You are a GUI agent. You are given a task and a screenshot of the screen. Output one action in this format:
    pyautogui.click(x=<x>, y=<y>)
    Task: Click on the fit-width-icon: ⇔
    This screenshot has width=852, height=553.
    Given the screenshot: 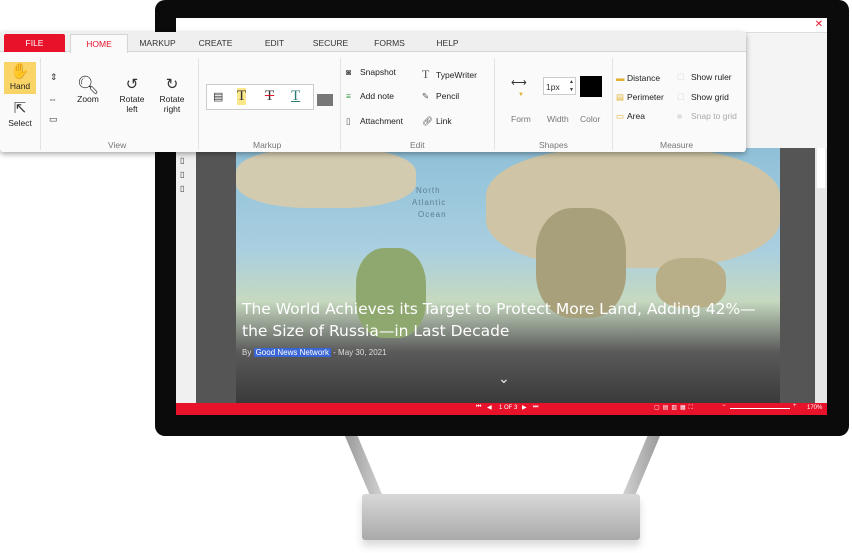 What is the action you would take?
    pyautogui.click(x=52, y=99)
    